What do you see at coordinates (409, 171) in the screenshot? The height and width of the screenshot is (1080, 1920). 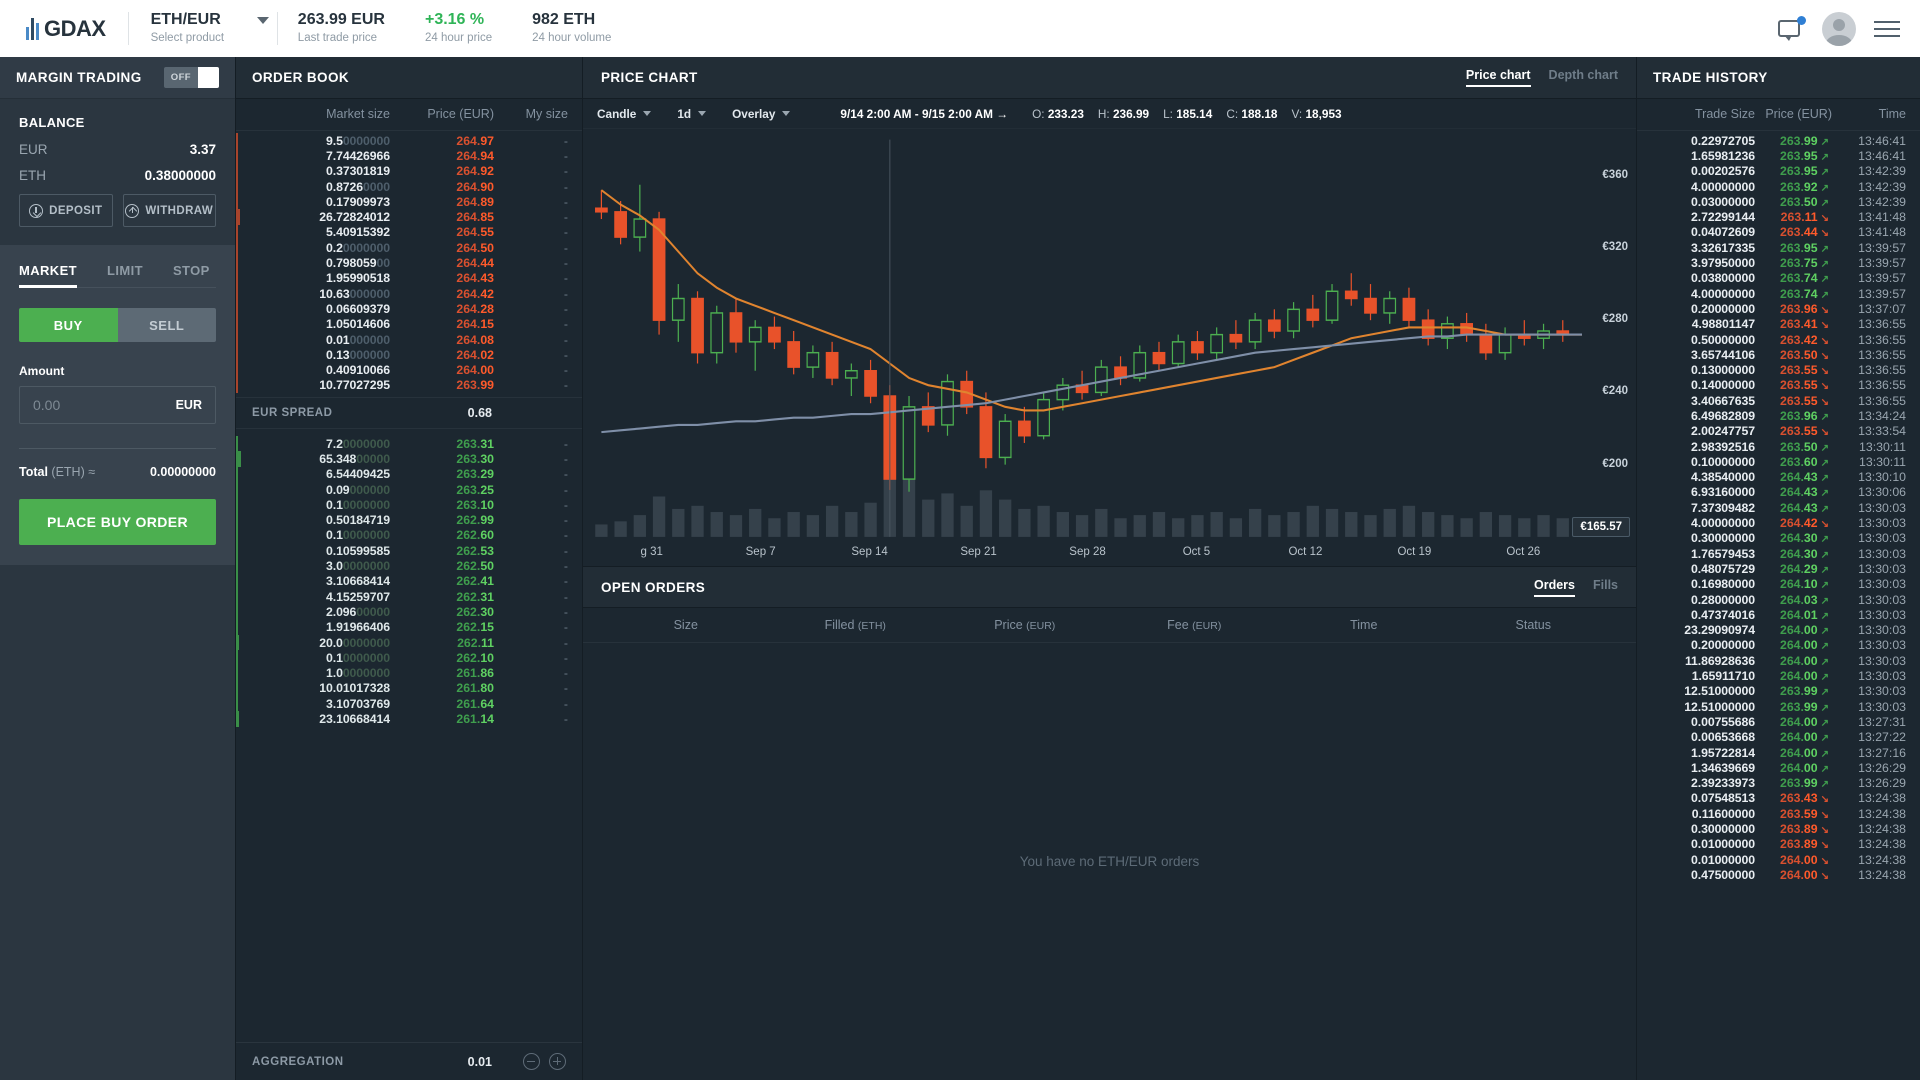 I see `order-book-row: 0.37301819 264.92 -` at bounding box center [409, 171].